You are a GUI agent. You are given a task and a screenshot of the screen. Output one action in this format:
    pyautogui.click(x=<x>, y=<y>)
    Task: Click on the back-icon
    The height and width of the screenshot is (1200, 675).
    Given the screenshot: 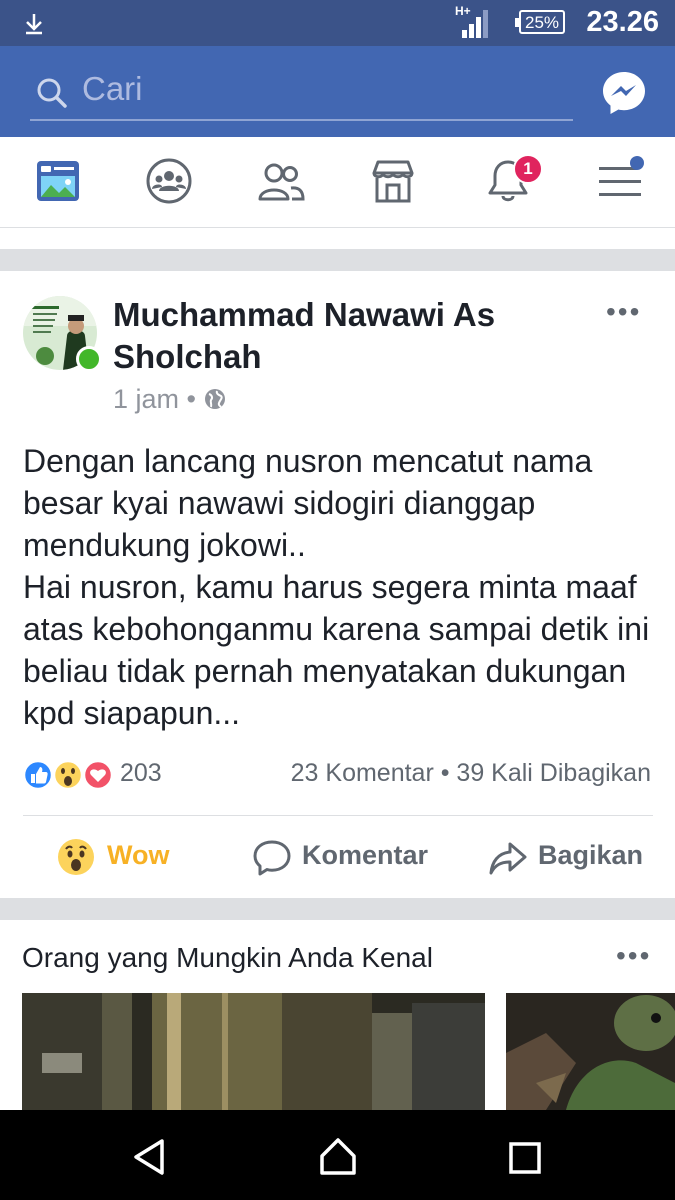 What is the action you would take?
    pyautogui.click(x=149, y=1157)
    